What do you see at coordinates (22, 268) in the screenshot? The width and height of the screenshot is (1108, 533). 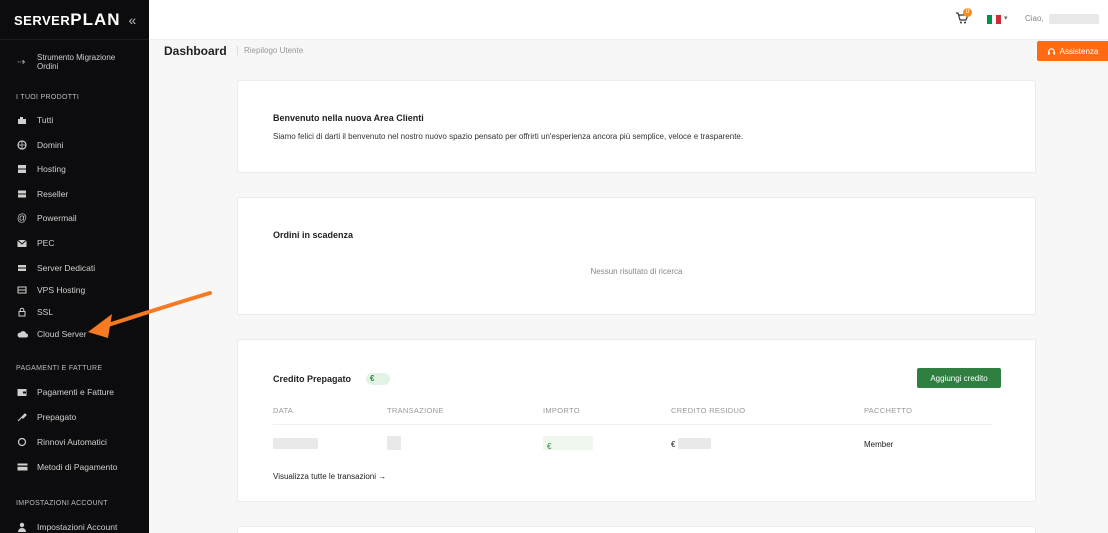 I see `dedicated-server-icon` at bounding box center [22, 268].